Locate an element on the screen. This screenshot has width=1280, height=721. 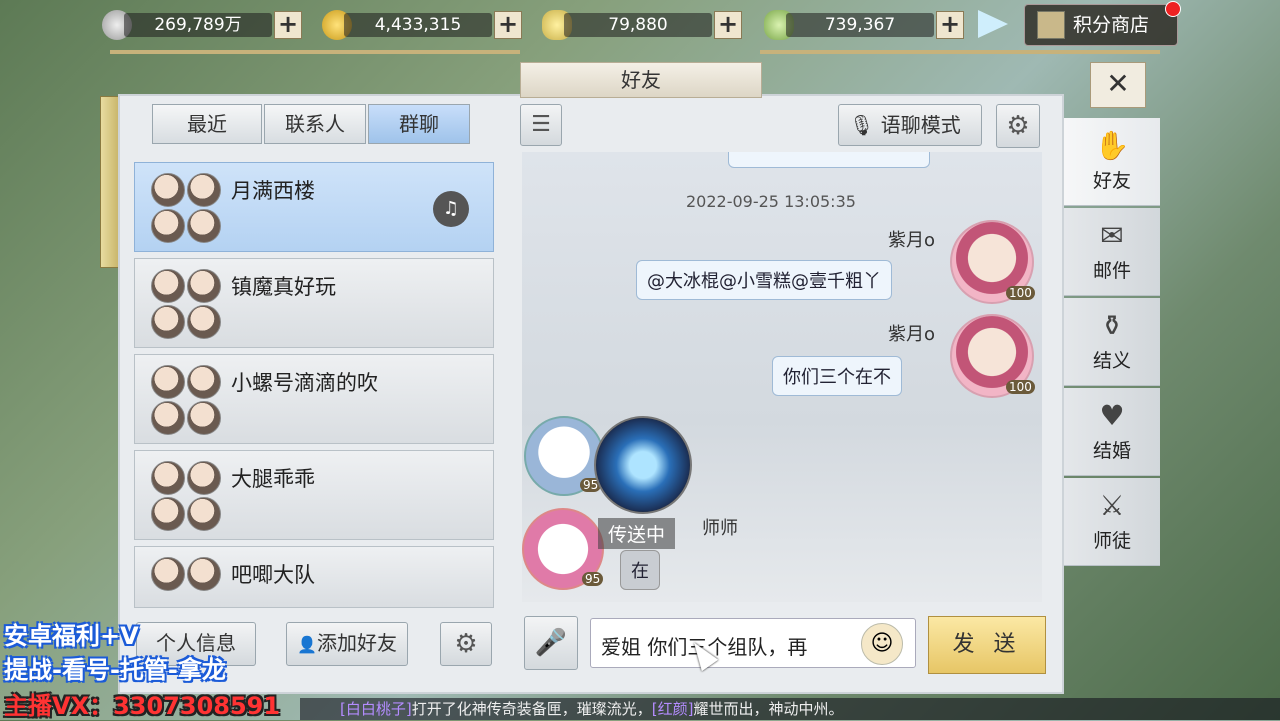
message-timestamp: 2022-09-25 13:05:35 is located at coordinates (771, 201).